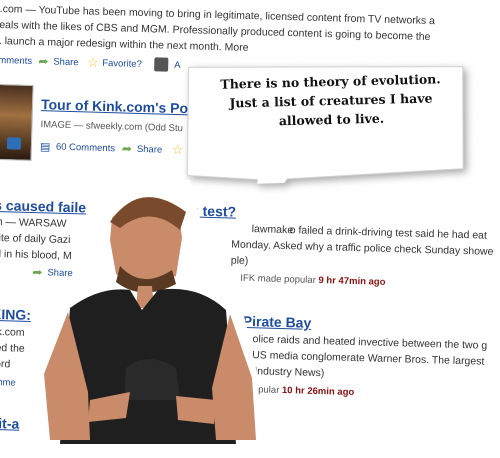 The height and width of the screenshot is (458, 500). What do you see at coordinates (93, 62) in the screenshot?
I see `star-icon: ☆` at bounding box center [93, 62].